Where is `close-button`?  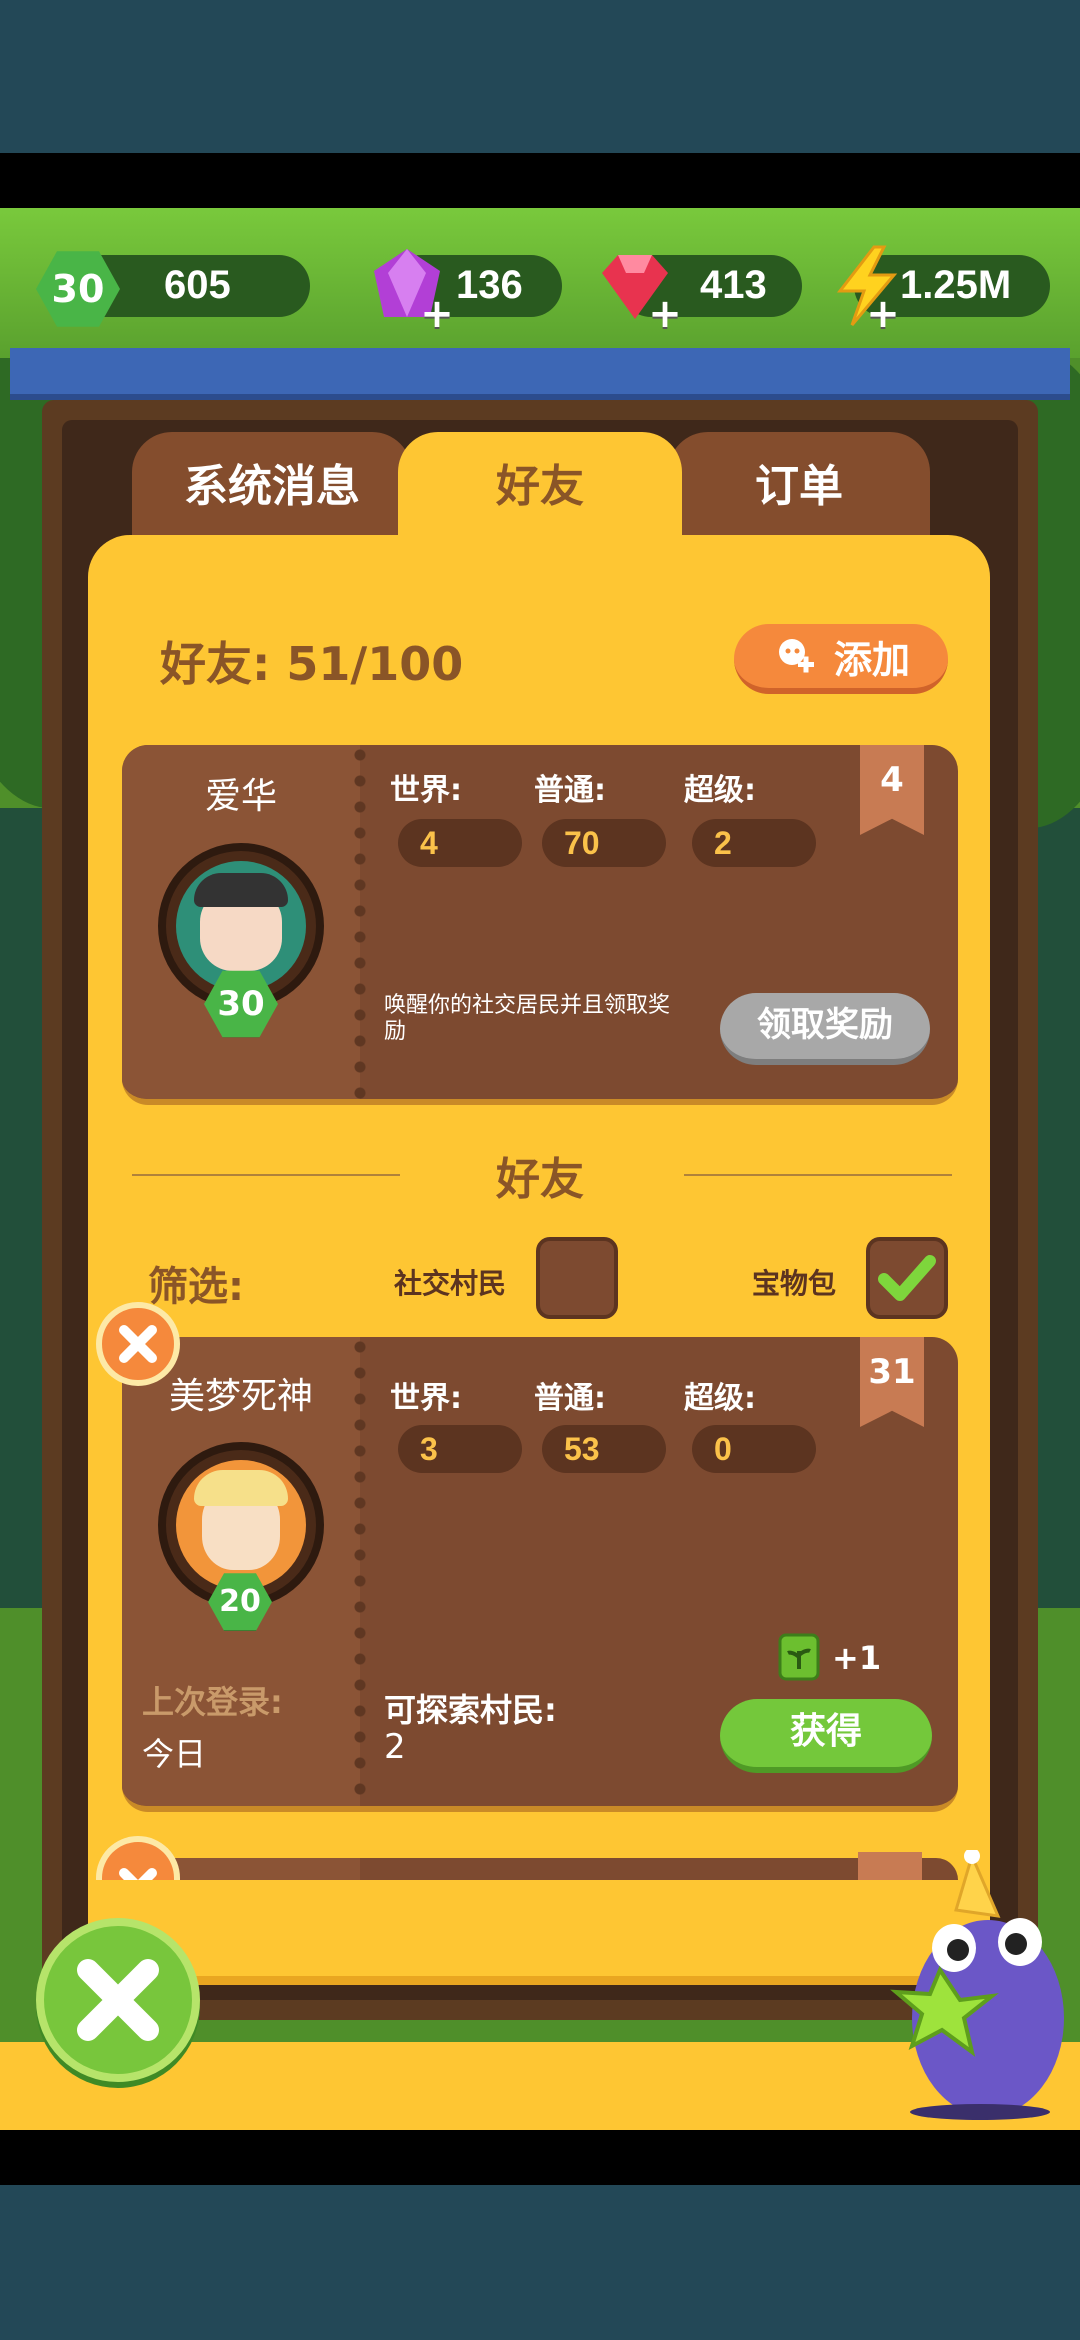 close-button is located at coordinates (118, 2000).